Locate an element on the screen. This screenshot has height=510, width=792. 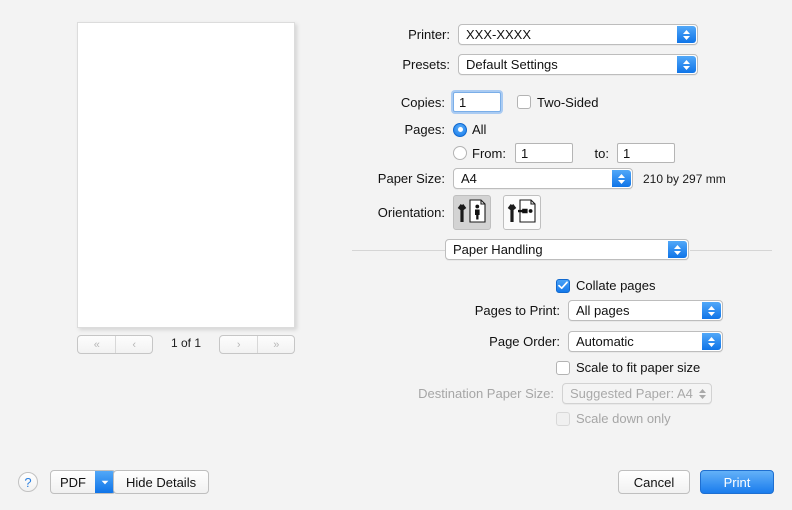
pages-range-row: From: 1 to: 1 is located at coordinates (566, 153).